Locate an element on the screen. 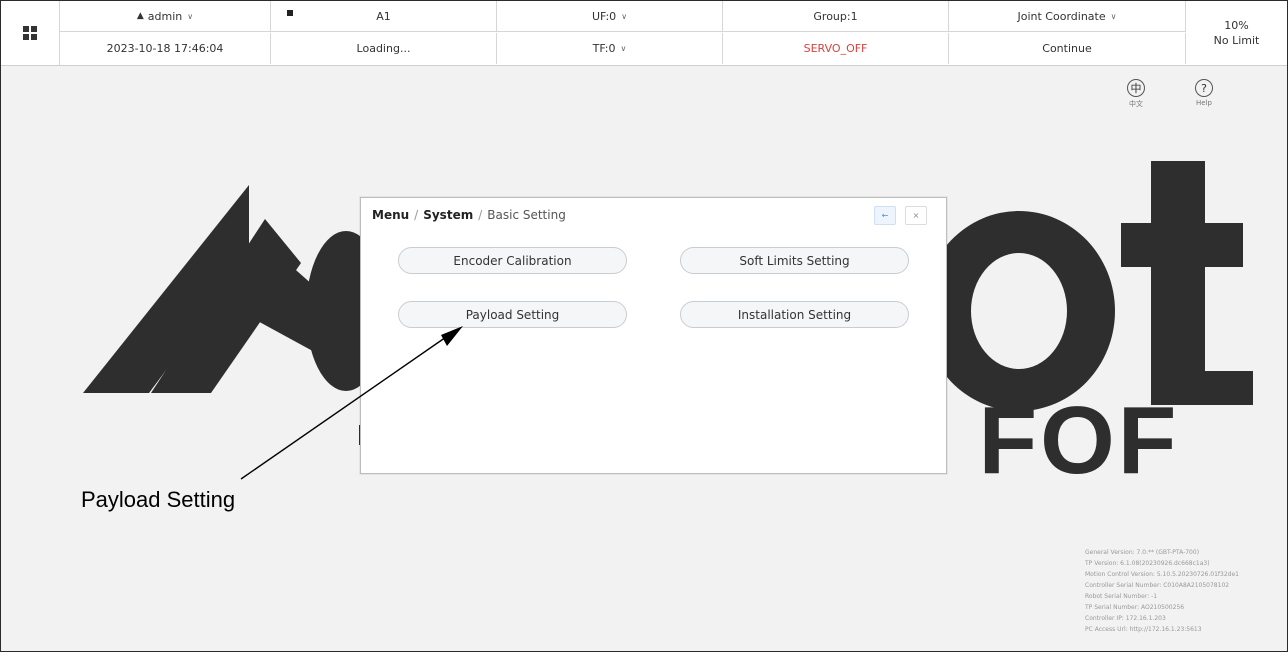  tool-frame-selector: TF:0 ∨ is located at coordinates (610, 48).